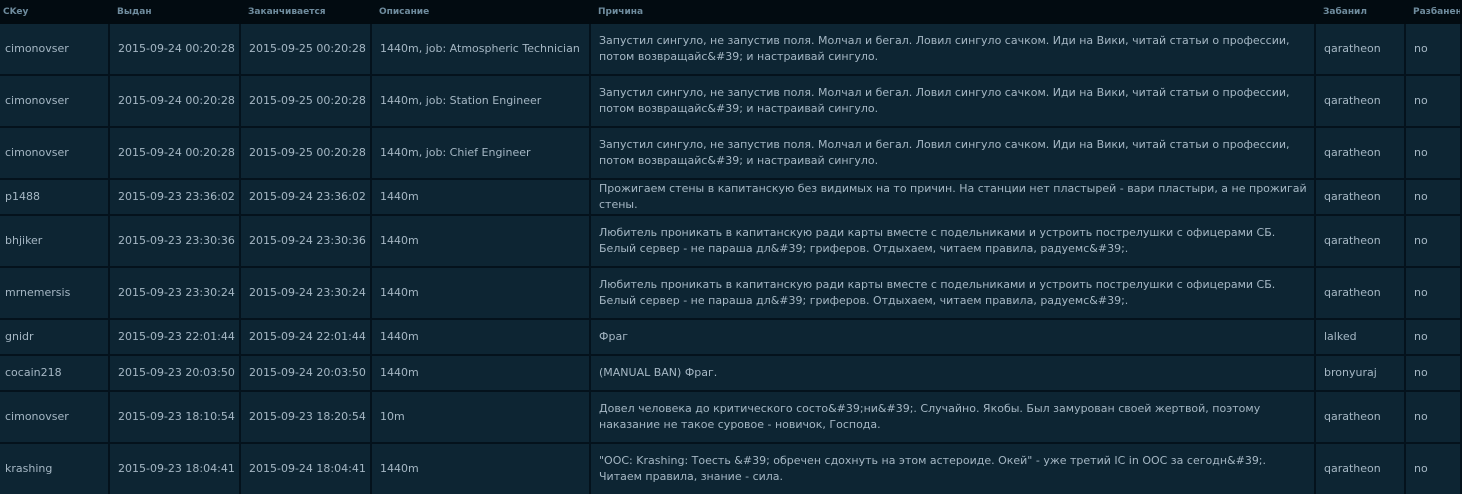  What do you see at coordinates (306, 242) in the screenshot?
I see `cell-expires: 2015-09-24 23:30:36` at bounding box center [306, 242].